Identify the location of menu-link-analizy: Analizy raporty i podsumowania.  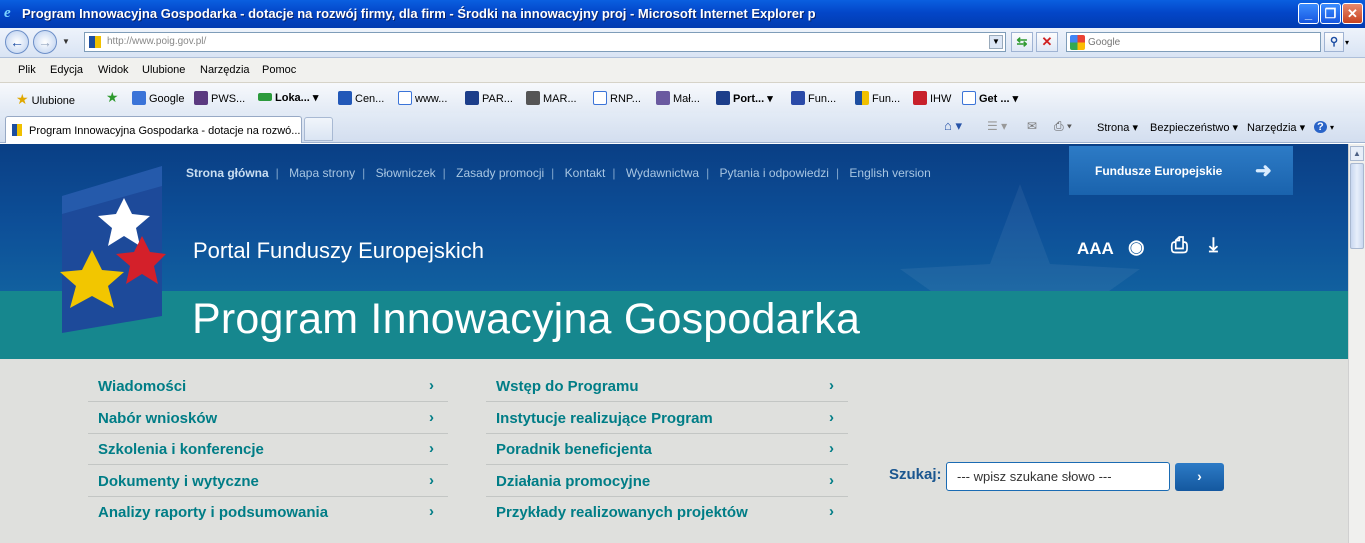
(213, 512).